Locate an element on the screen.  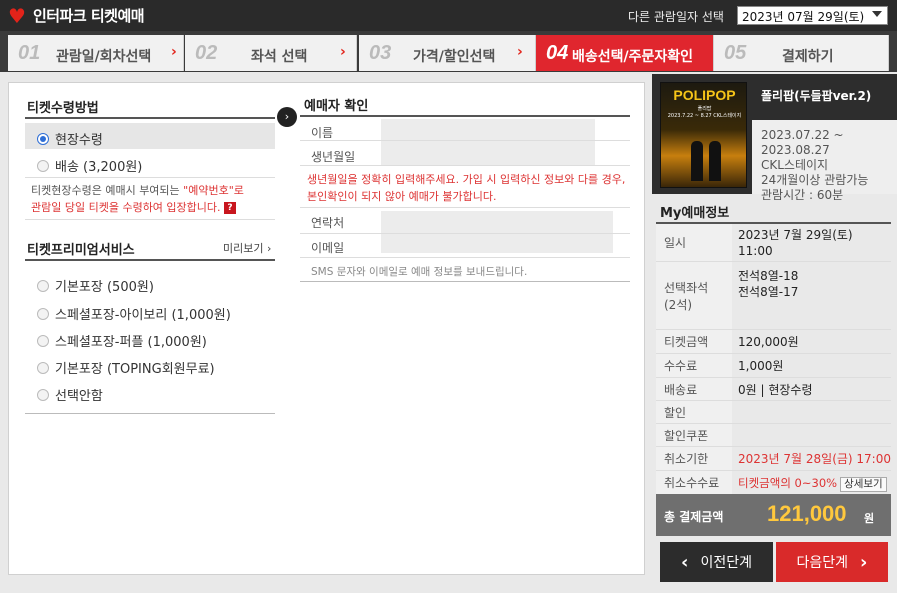
prev-step-label: 이전단계 is located at coordinates (726, 563).